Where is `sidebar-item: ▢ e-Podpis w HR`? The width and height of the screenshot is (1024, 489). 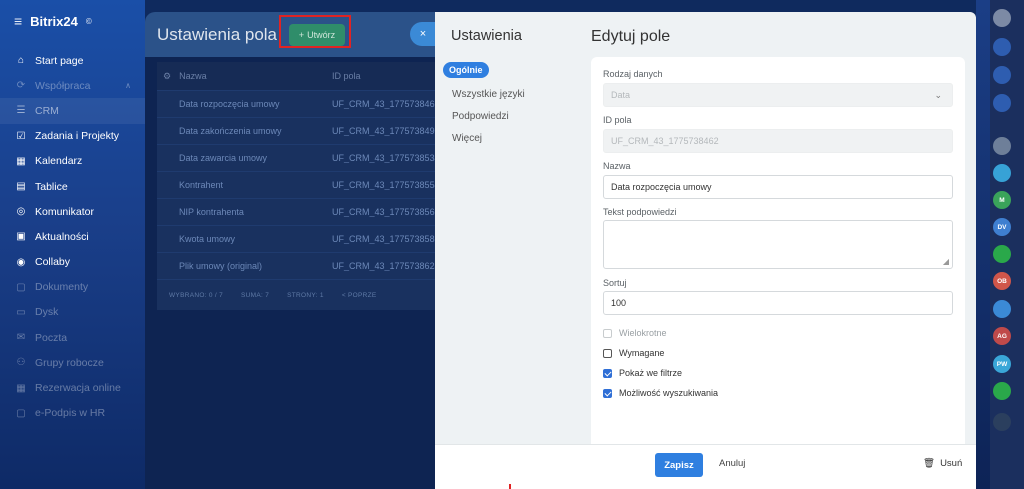
sidebar-item: ▢ e-Podpis w HR is located at coordinates (72, 413).